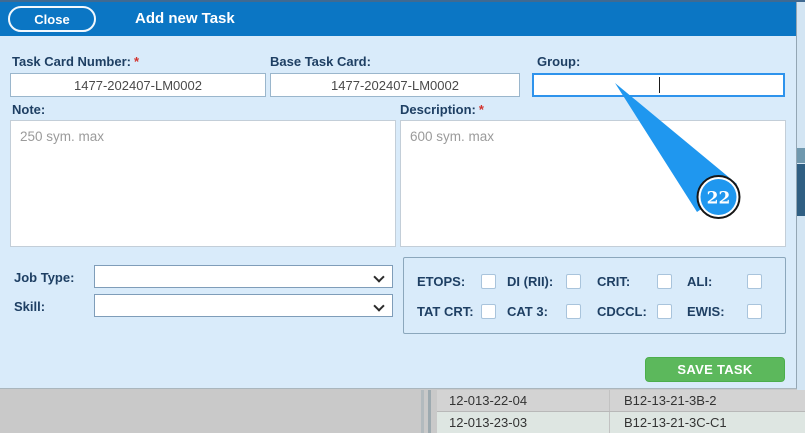  I want to click on tat-crt-label: TAT CRT:, so click(445, 311).